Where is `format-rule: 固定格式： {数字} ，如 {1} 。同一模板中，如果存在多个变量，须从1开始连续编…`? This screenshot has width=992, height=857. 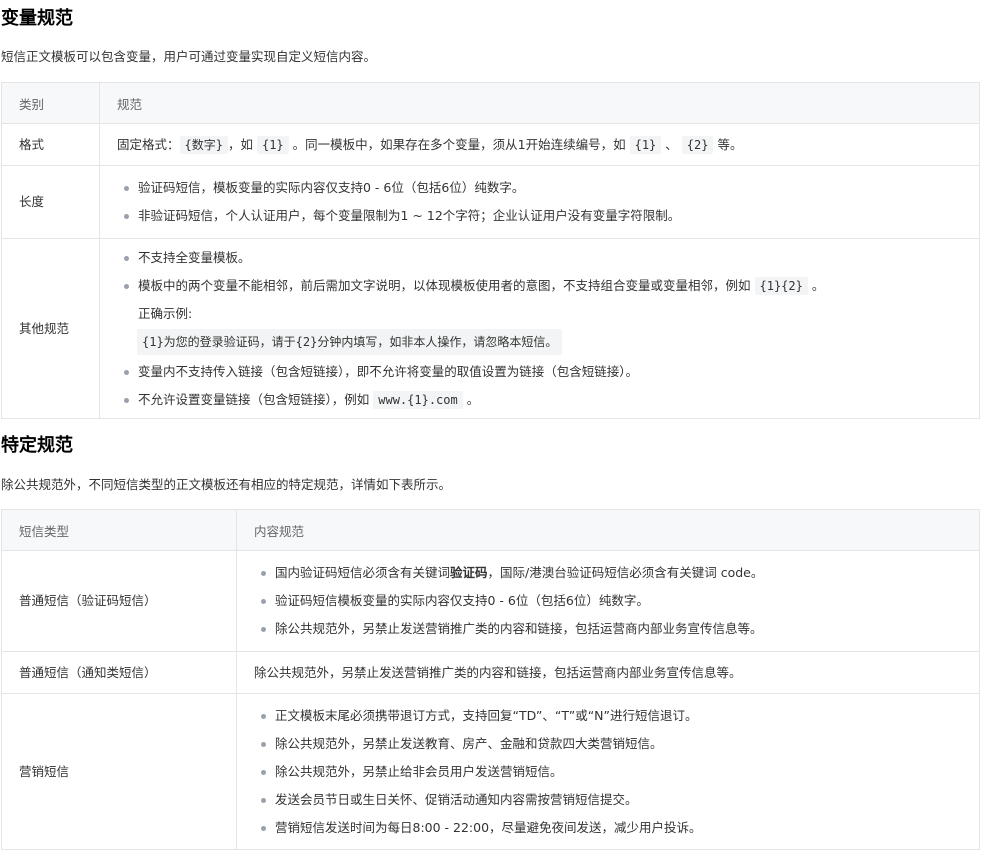
format-rule: 固定格式： {数字} ，如 {1} 。同一模板中，如果存在多个变量，须从1开始连续编… is located at coordinates (539, 144).